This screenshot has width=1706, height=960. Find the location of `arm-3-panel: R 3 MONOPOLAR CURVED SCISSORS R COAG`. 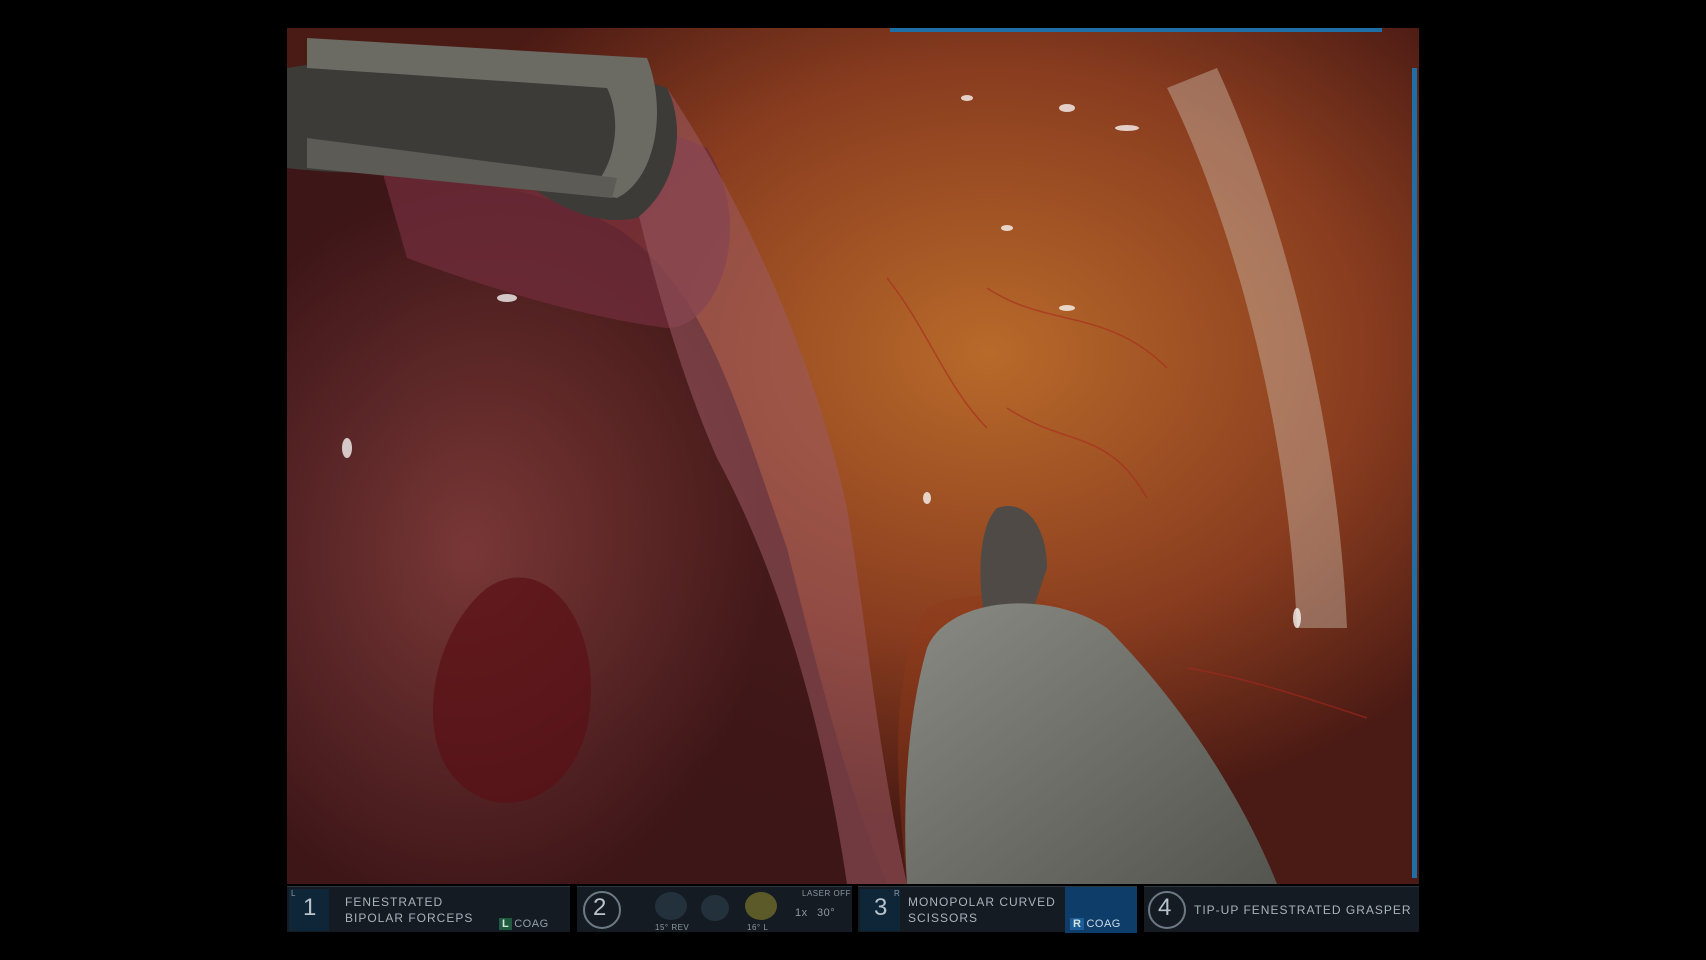

arm-3-panel: R 3 MONOPOLAR CURVED SCISSORS R COAG is located at coordinates (997, 909).